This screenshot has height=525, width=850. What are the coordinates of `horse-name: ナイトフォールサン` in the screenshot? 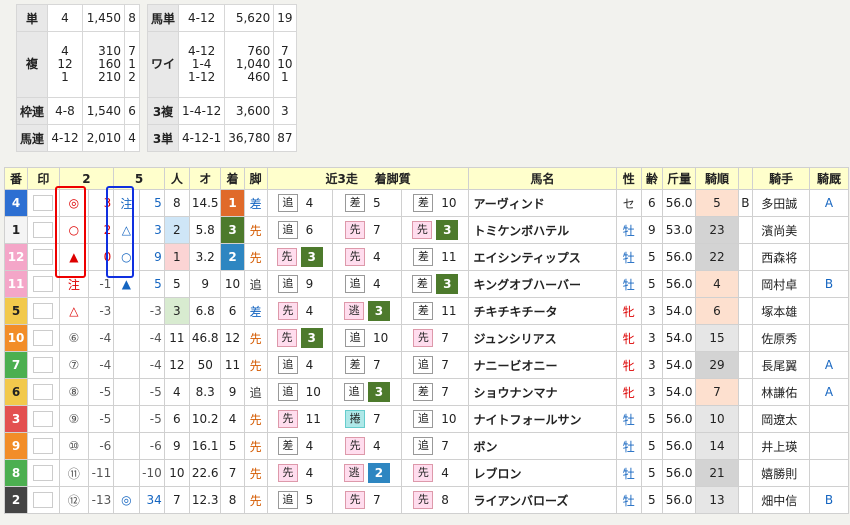 It's located at (542, 419).